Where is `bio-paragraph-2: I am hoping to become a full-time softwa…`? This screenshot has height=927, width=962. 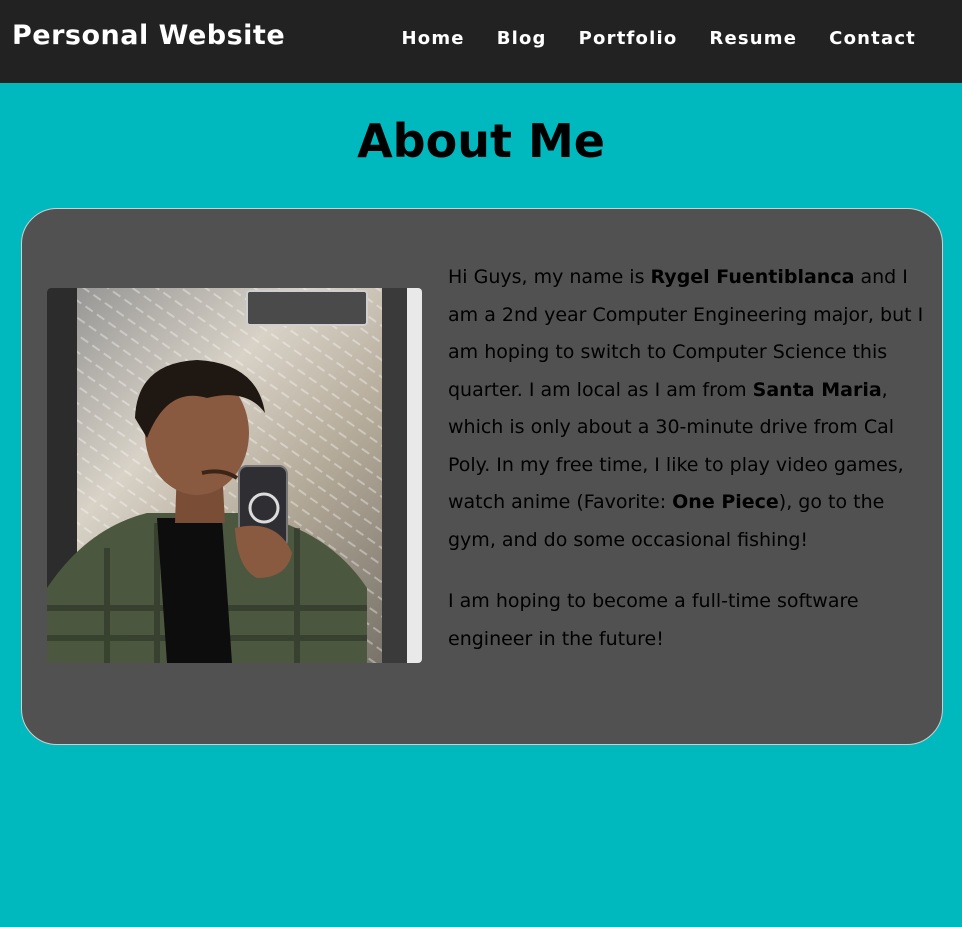 bio-paragraph-2: I am hoping to become a full-time softwa… is located at coordinates (653, 620).